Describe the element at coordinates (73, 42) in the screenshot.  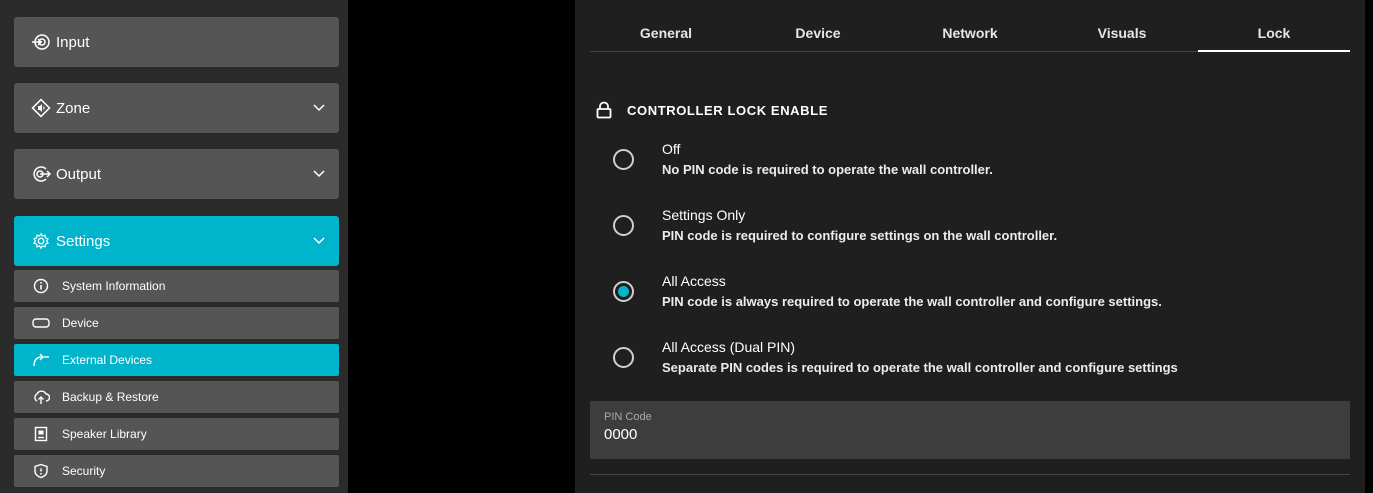
I see `nav-input-label: Input` at that location.